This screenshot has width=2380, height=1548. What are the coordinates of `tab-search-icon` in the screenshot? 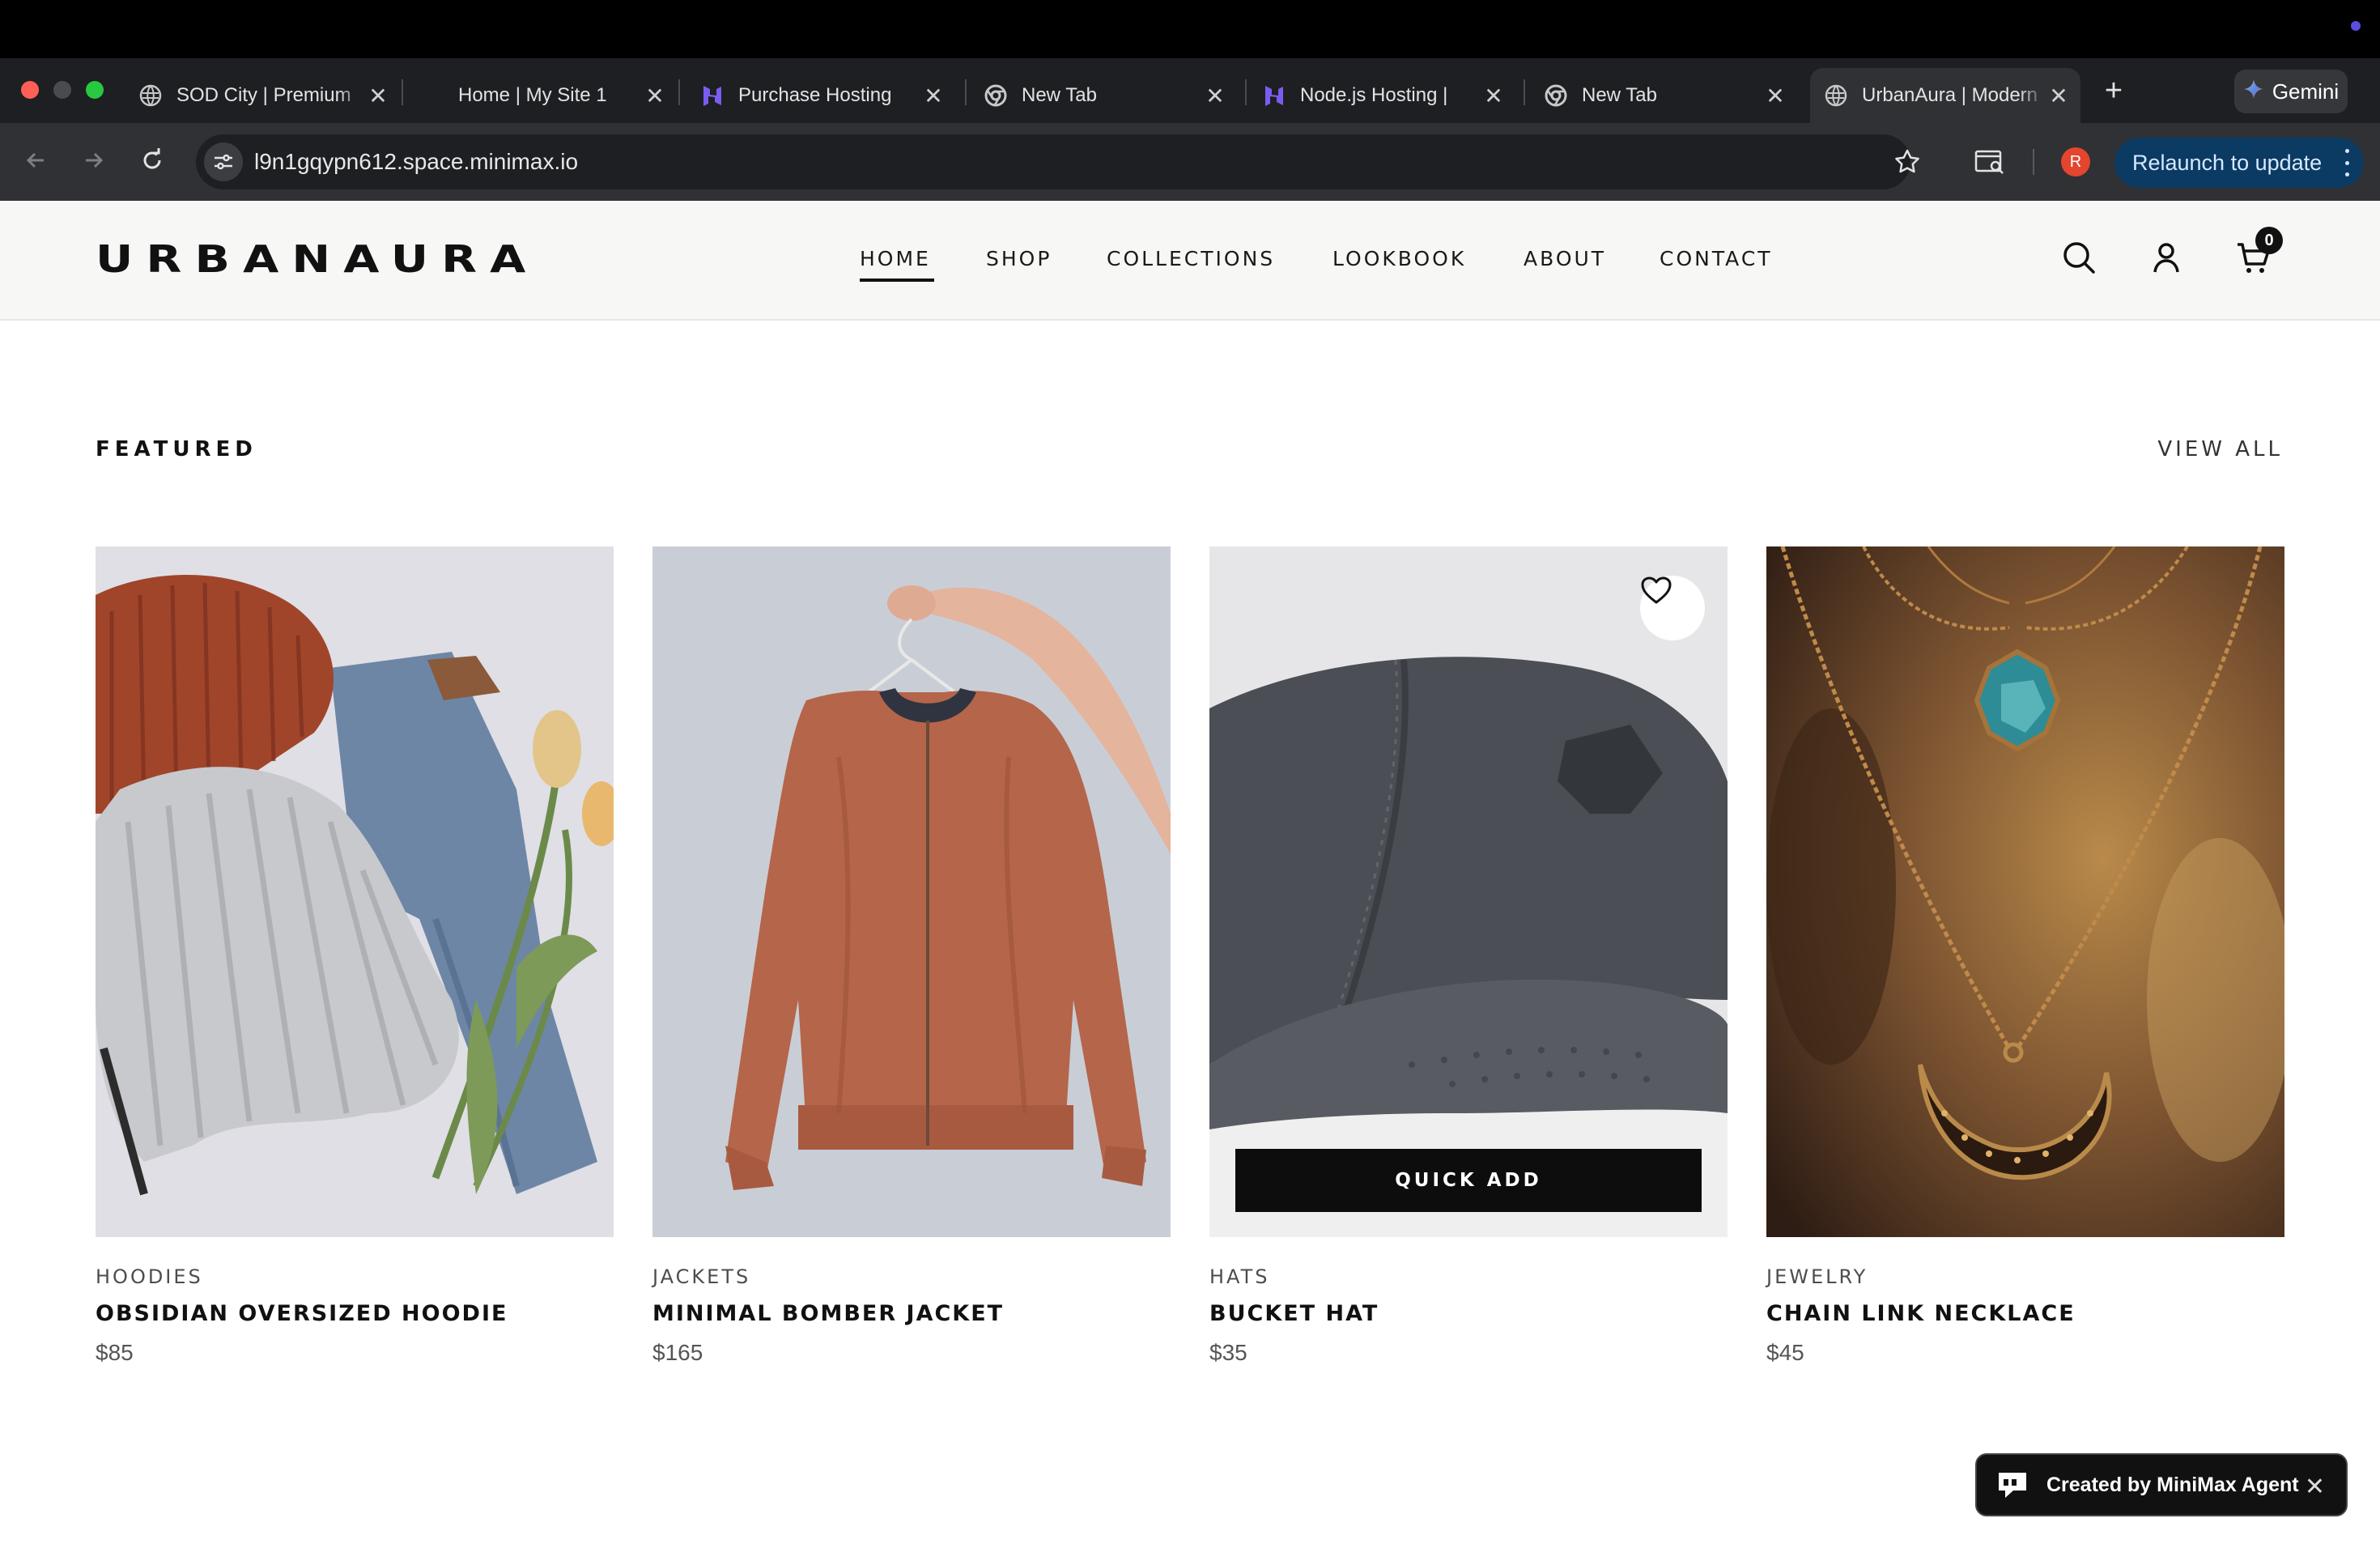 It's located at (1990, 162).